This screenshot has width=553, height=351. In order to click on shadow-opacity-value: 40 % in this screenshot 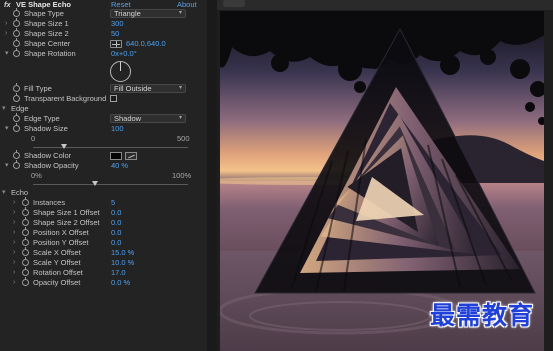, I will do `click(119, 166)`.